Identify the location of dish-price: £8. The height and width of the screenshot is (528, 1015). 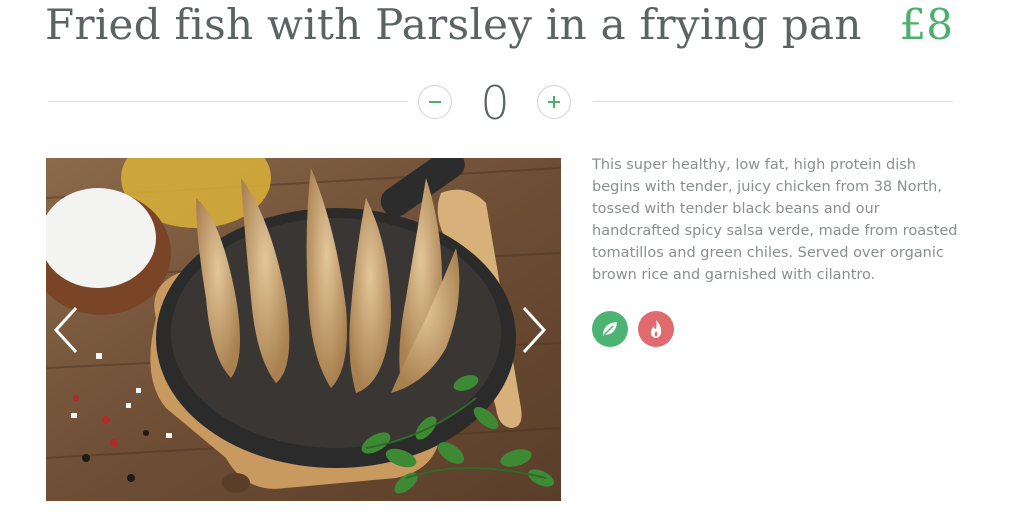
(926, 24).